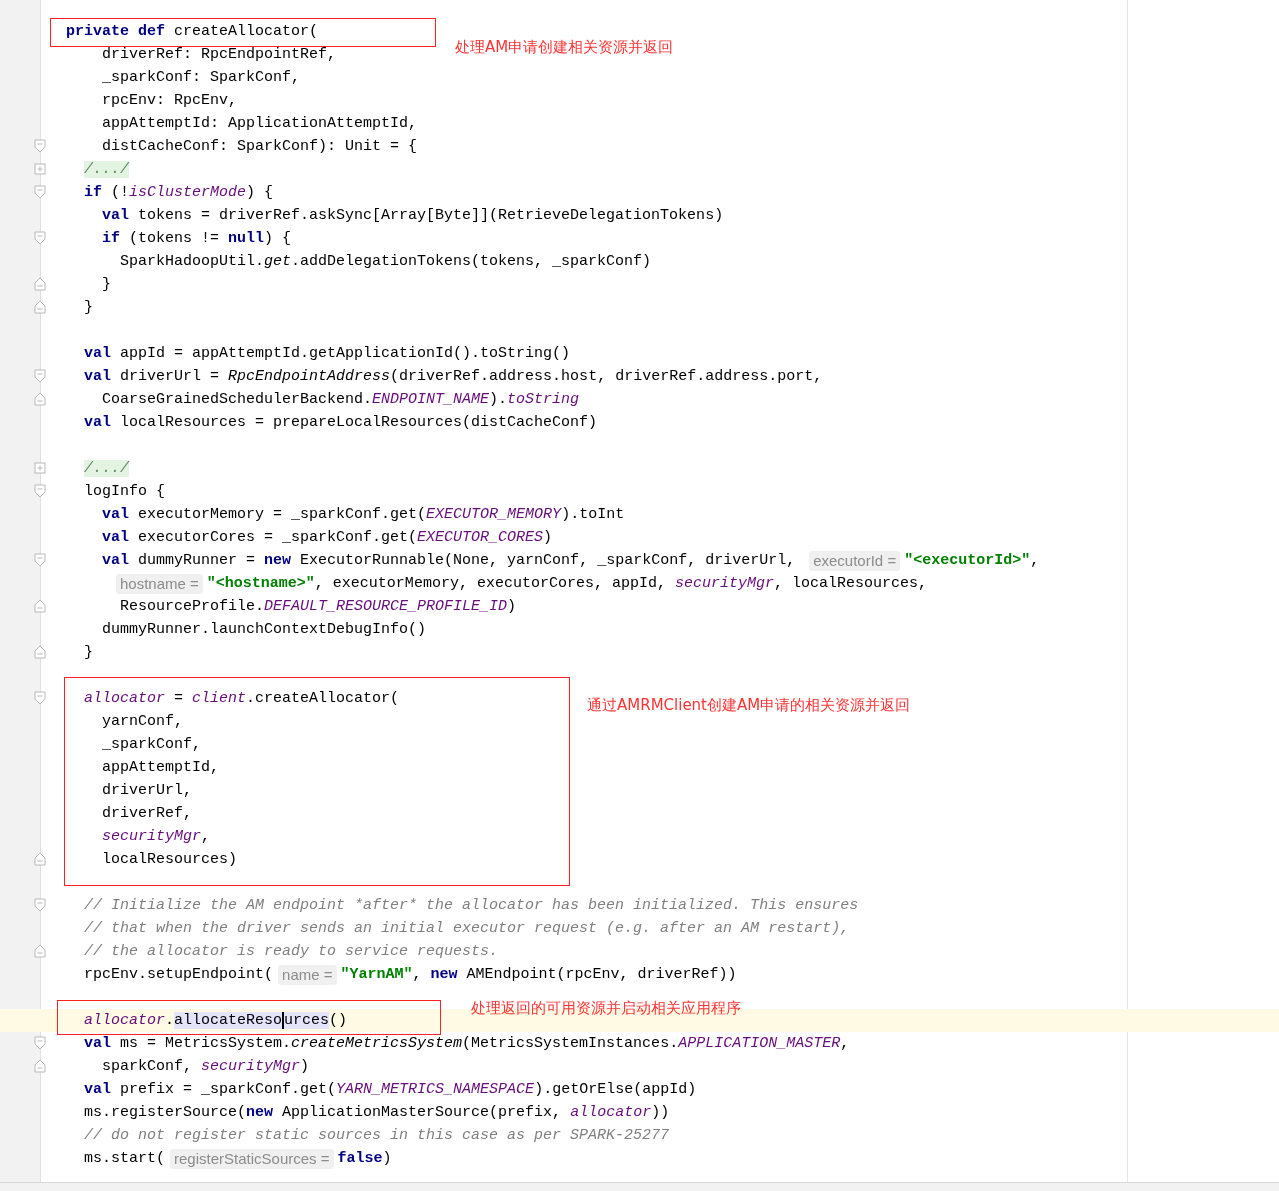 The image size is (1279, 1191). What do you see at coordinates (152, 744) in the screenshot?
I see `code-line: _sparkConf,` at bounding box center [152, 744].